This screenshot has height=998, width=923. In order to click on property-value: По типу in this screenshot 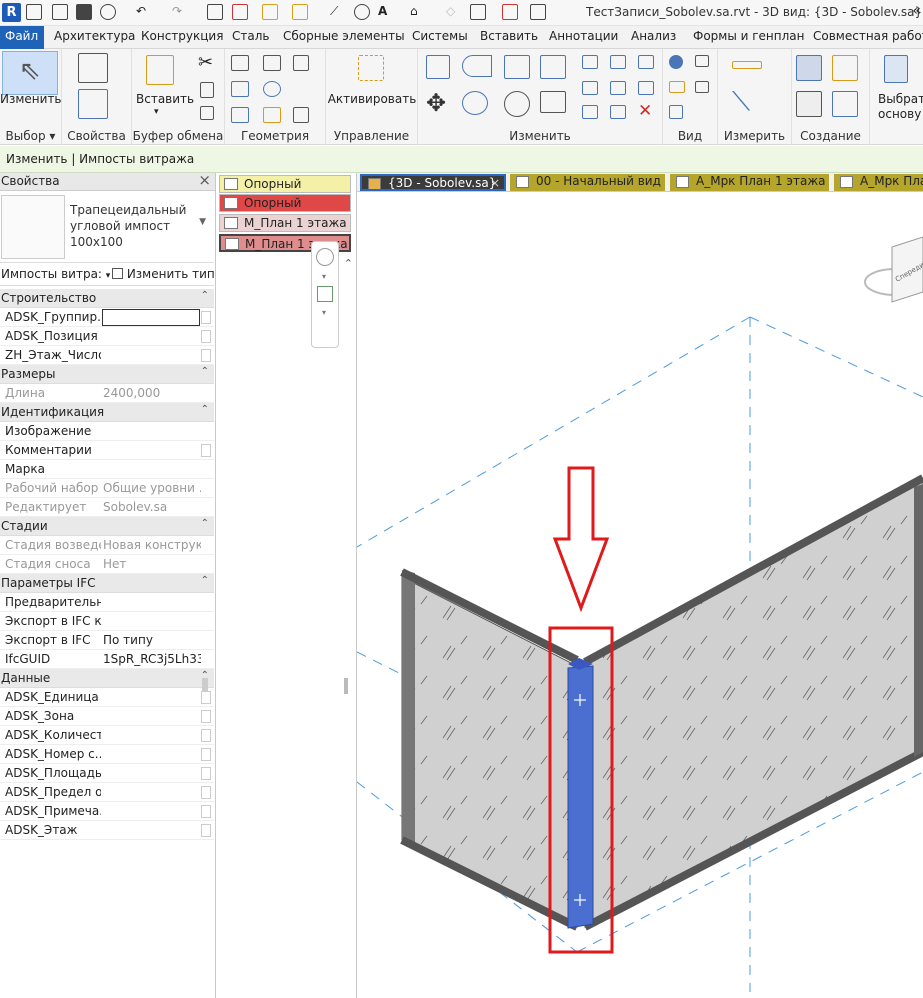, I will do `click(152, 640)`.